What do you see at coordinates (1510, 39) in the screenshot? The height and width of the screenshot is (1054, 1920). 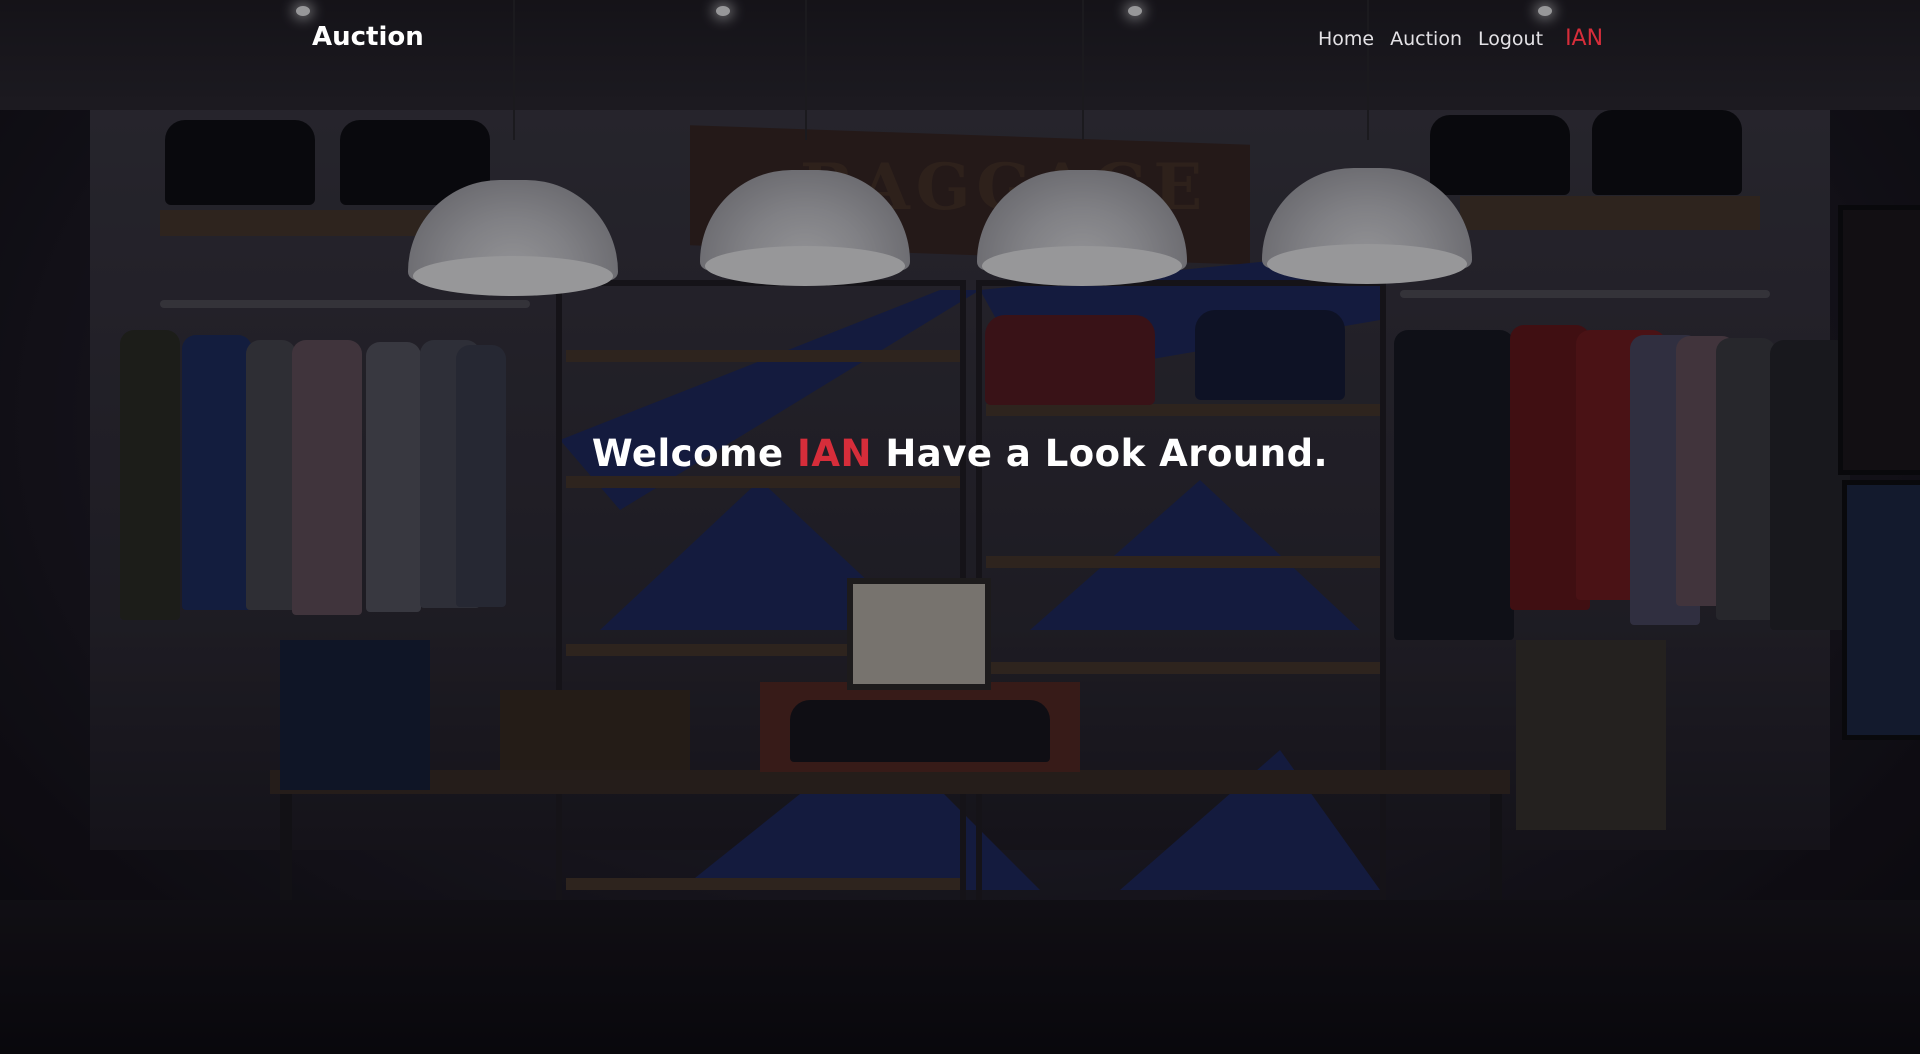 I see `nav-logout-link: Logout` at bounding box center [1510, 39].